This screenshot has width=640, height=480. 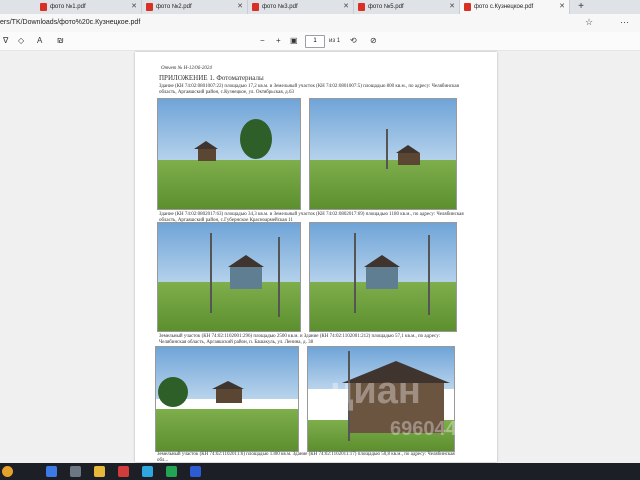 What do you see at coordinates (589, 22) in the screenshot?
I see `star-icon: ☆` at bounding box center [589, 22].